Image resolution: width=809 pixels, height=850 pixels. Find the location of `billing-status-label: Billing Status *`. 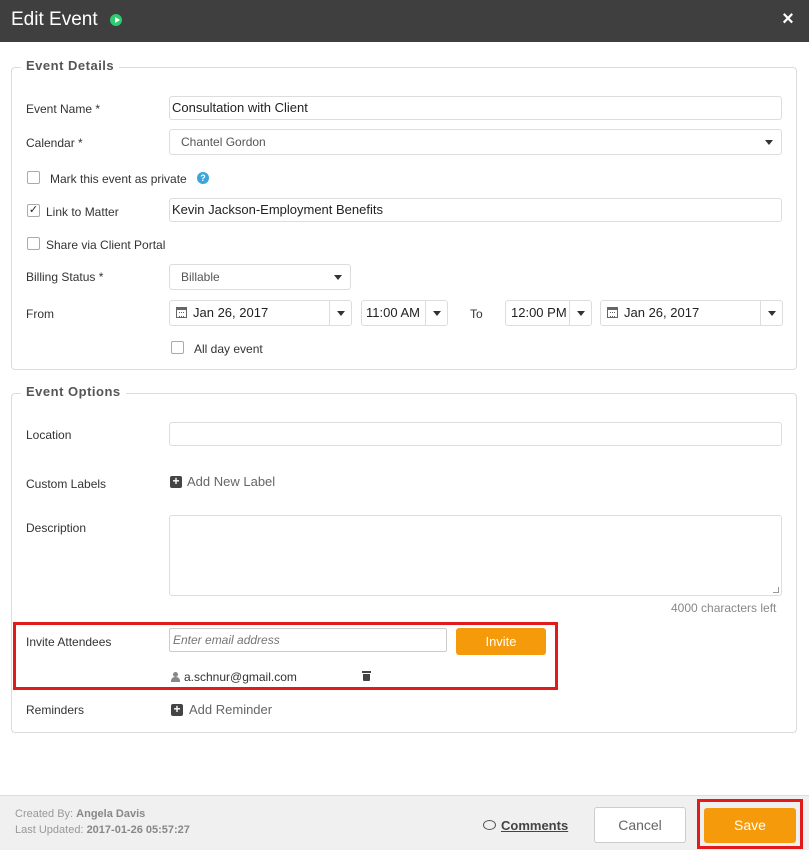

billing-status-label: Billing Status * is located at coordinates (65, 277).